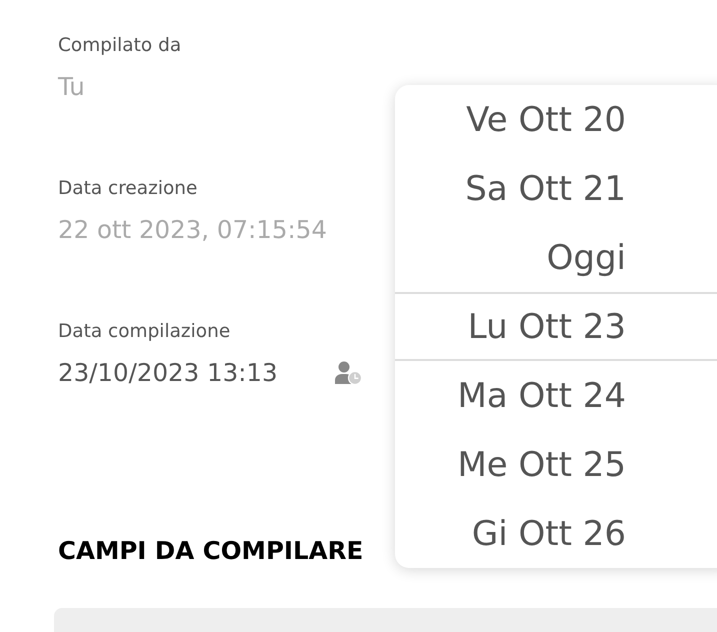 The width and height of the screenshot is (717, 632). What do you see at coordinates (144, 332) in the screenshot?
I see `field-label: Data compilazione` at bounding box center [144, 332].